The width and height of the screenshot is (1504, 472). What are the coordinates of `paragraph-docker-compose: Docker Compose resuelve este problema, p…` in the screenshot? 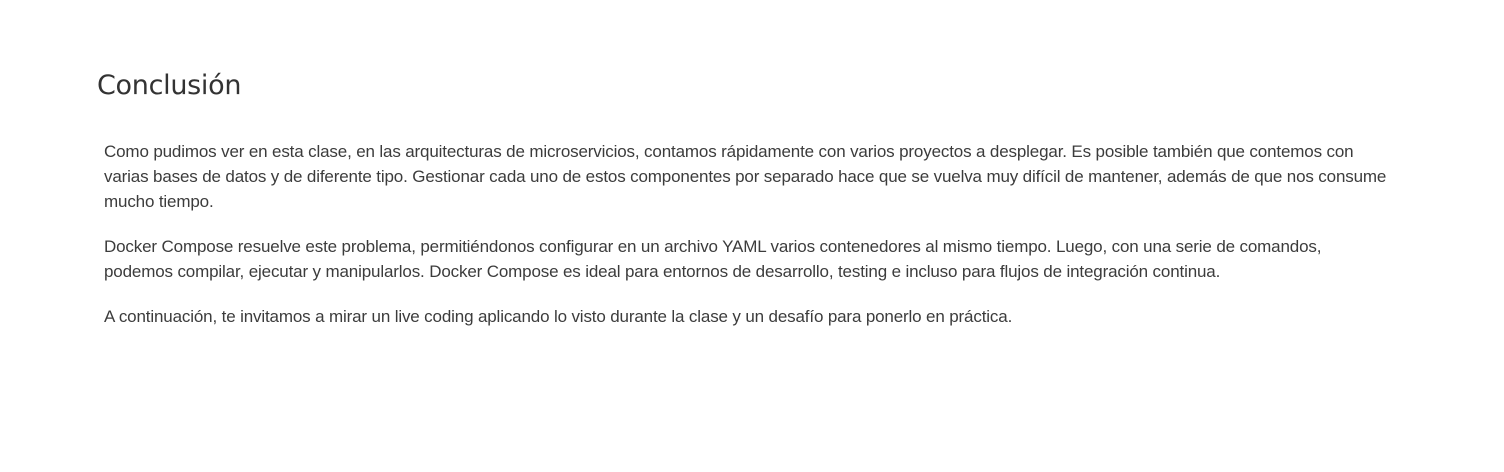 It's located at (713, 259).